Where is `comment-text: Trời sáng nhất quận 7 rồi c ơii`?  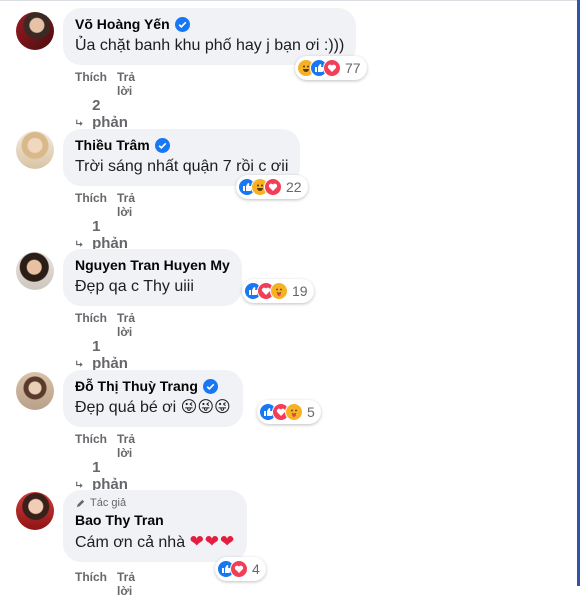 comment-text: Trời sáng nhất quận 7 rồi c ơii is located at coordinates (182, 166).